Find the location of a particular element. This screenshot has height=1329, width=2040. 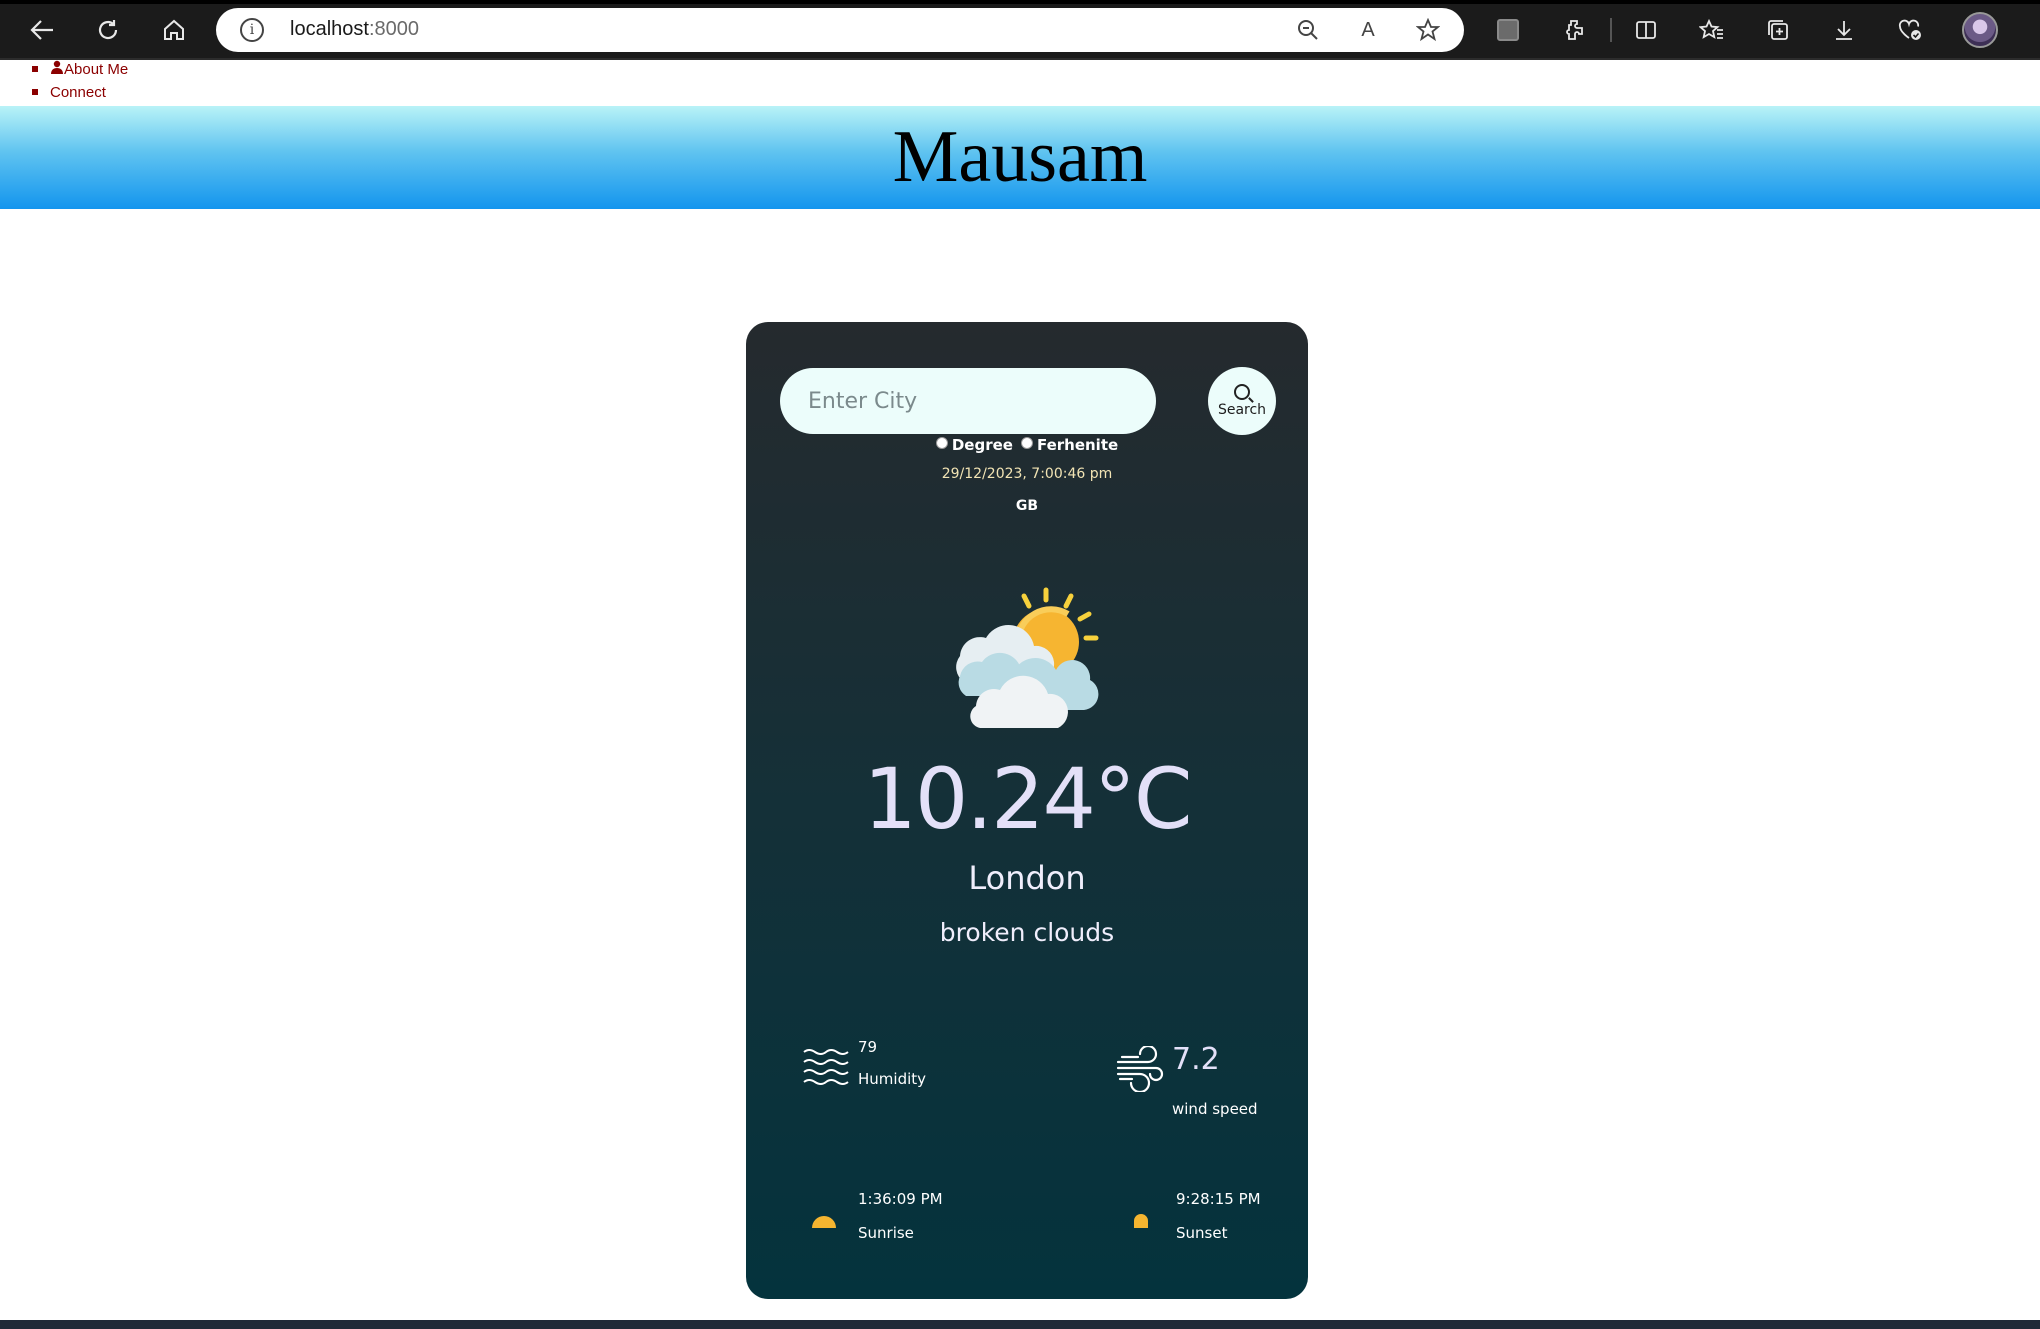

sunset-time: 9:28:15 PM is located at coordinates (1218, 1199).